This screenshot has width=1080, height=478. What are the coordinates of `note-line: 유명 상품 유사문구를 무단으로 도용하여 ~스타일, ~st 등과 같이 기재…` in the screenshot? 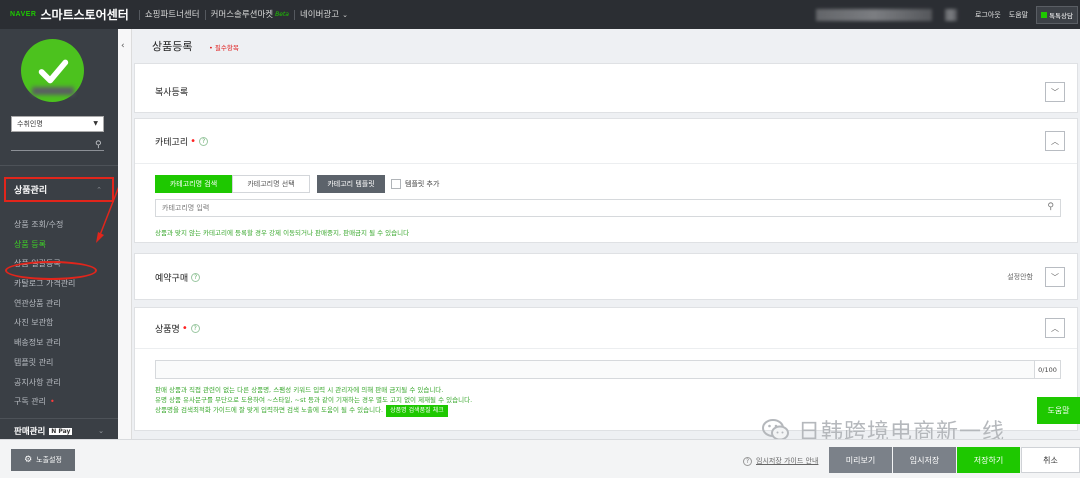 It's located at (314, 400).